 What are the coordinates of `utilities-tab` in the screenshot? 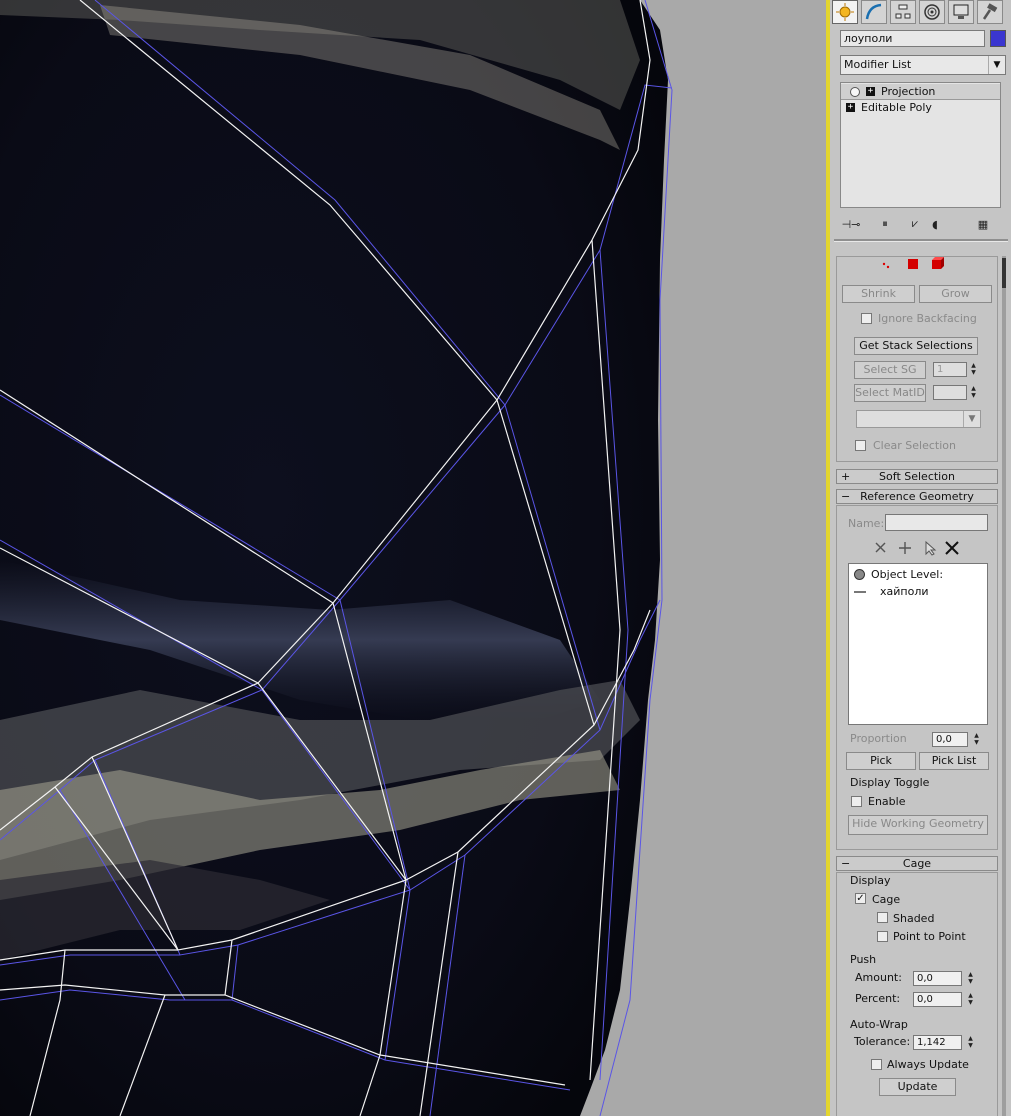 It's located at (990, 12).